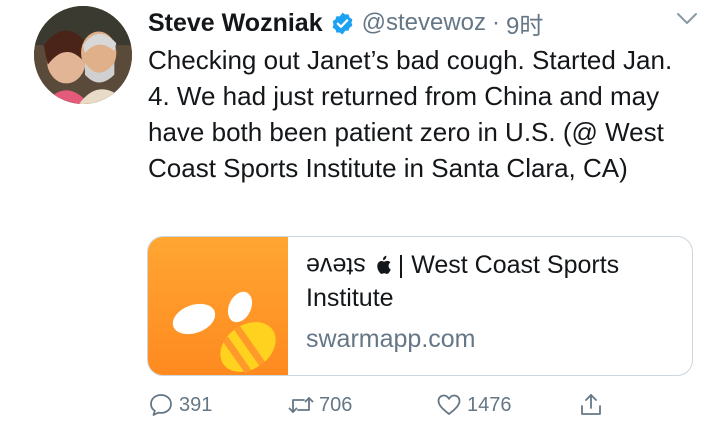 The height and width of the screenshot is (431, 728). What do you see at coordinates (449, 404) in the screenshot?
I see `heart-icon` at bounding box center [449, 404].